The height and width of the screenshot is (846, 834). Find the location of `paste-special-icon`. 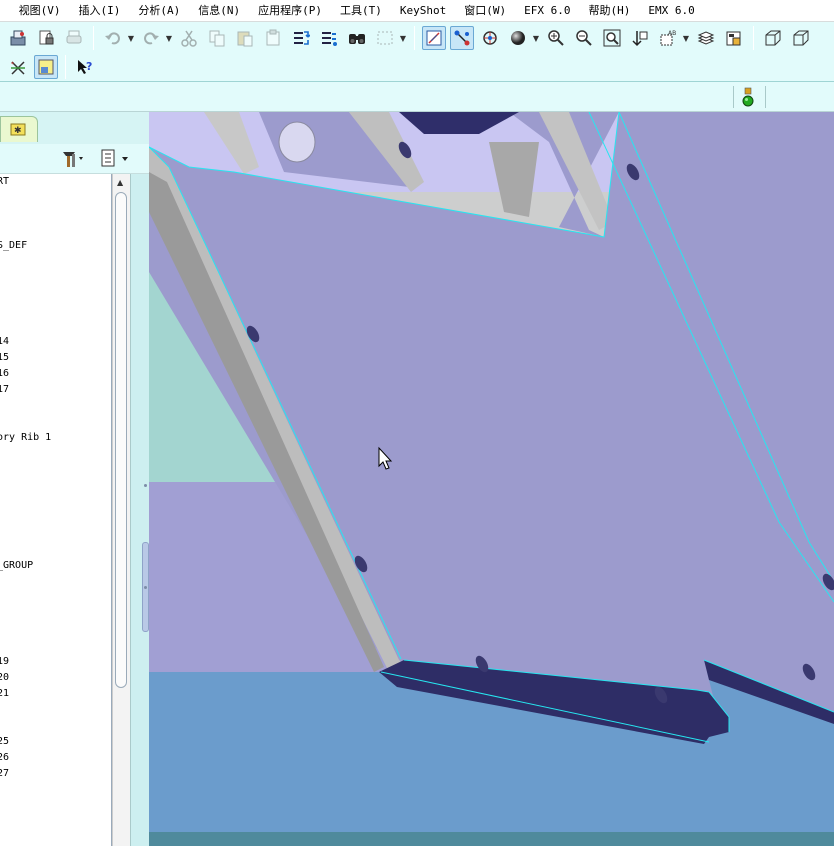

paste-special-icon is located at coordinates (273, 38).